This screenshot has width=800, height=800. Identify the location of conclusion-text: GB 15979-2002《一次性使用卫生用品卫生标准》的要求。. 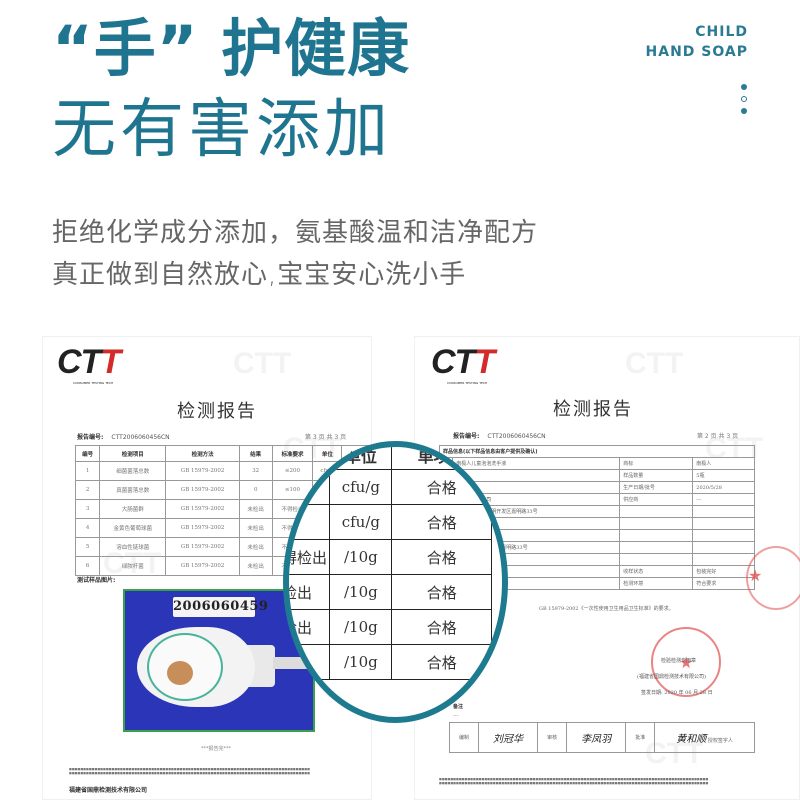
(606, 609).